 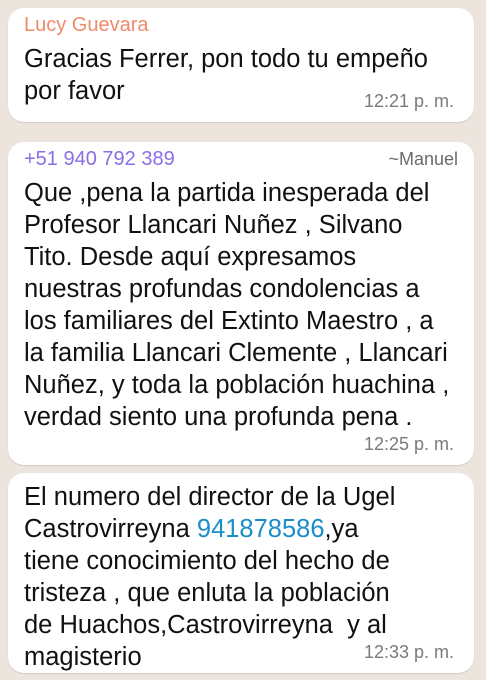 I want to click on phone-number-link: 941878586, so click(x=261, y=529).